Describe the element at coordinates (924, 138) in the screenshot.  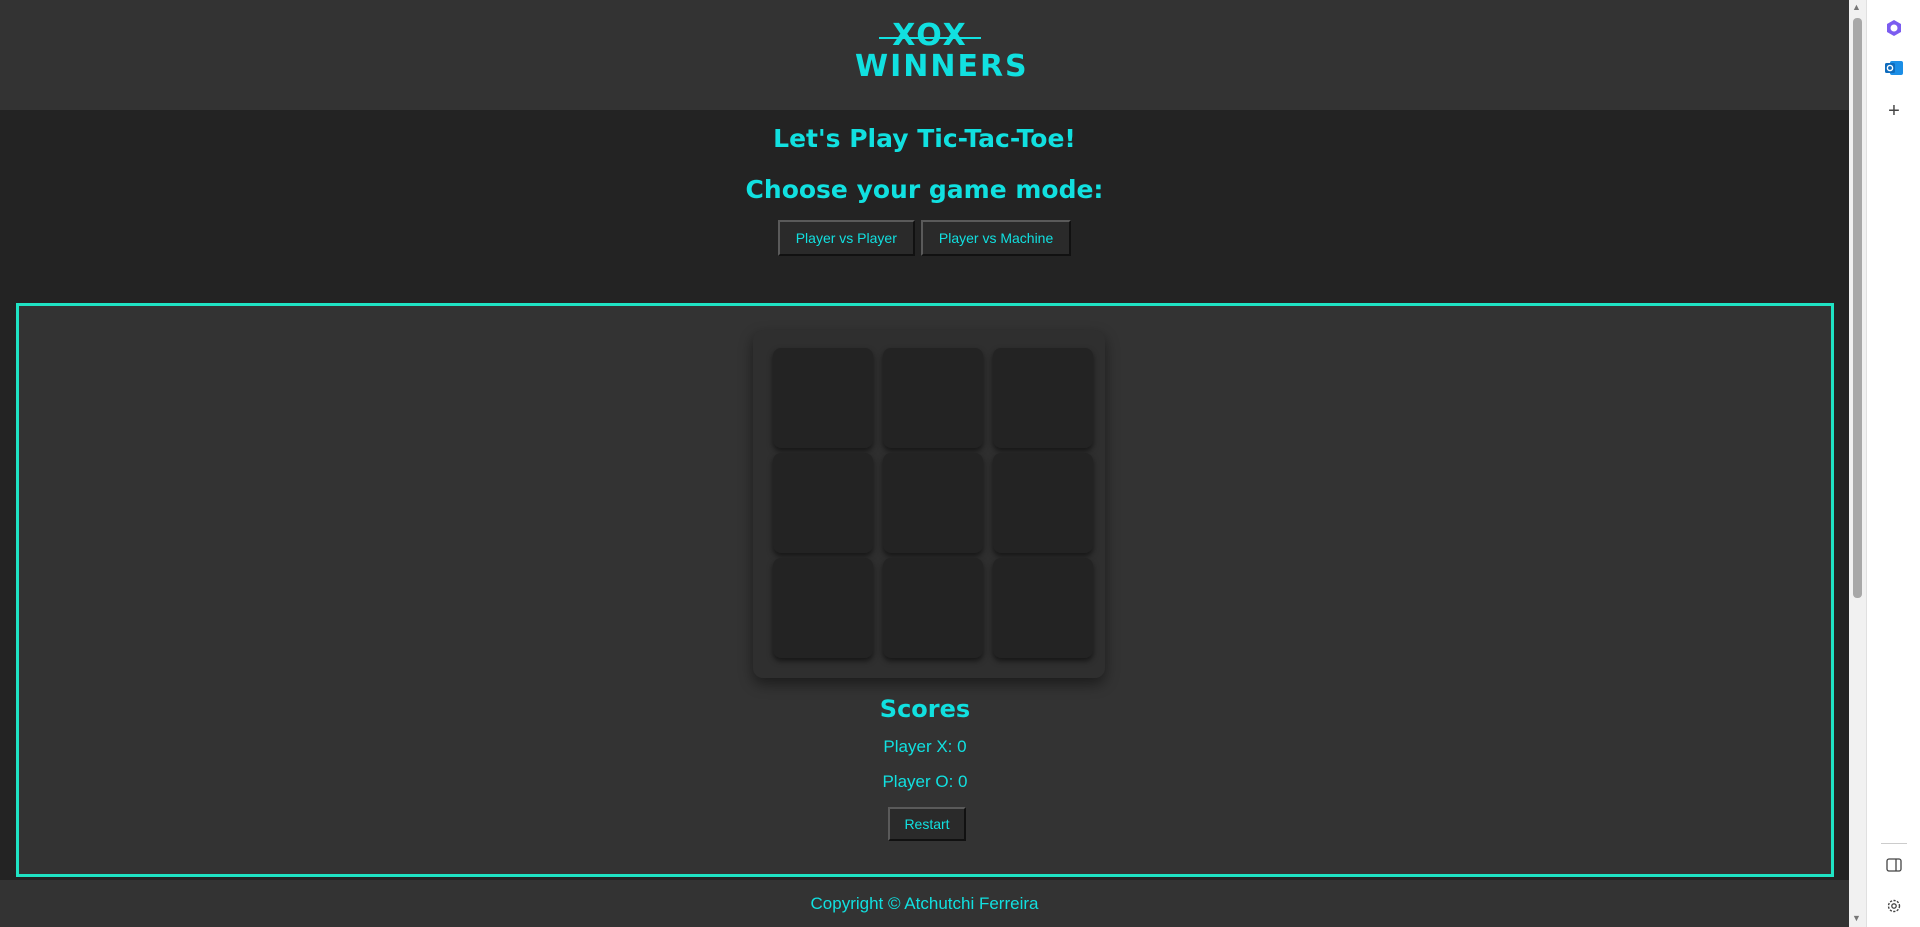
I see `page-title: Let's Play Tic-Tac-Toe!` at that location.